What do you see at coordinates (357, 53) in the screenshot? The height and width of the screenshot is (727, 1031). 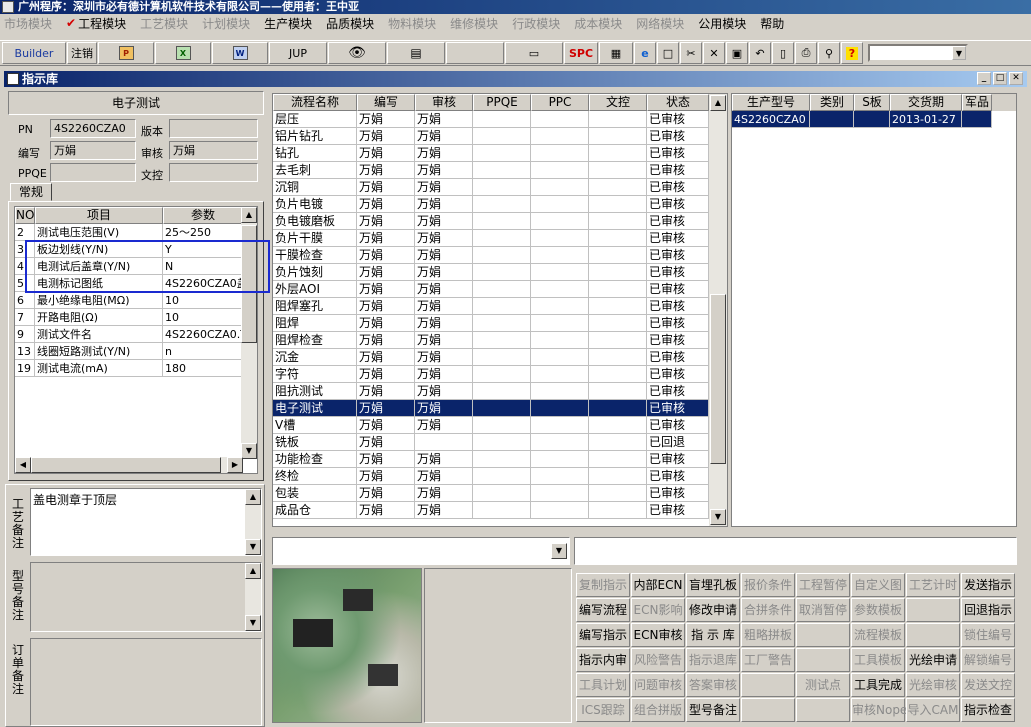 I see `view-button: 👁` at bounding box center [357, 53].